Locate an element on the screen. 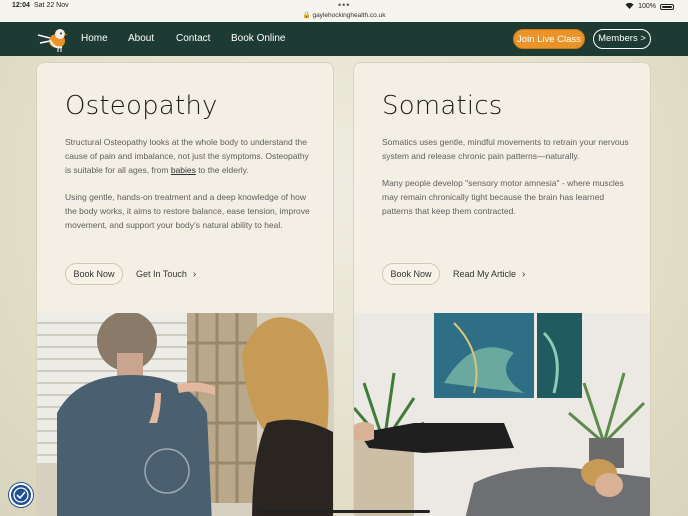 This screenshot has height=516, width=688. status-date: Sat 22 Nov is located at coordinates (51, 5).